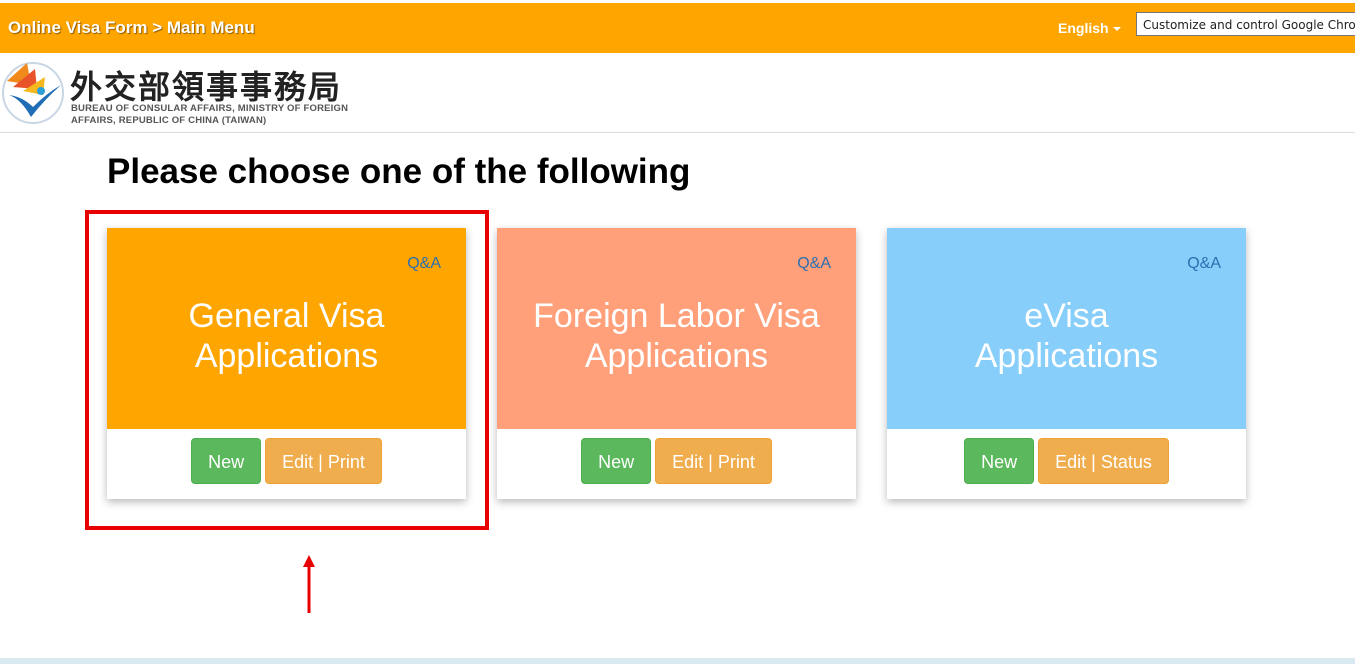 The height and width of the screenshot is (664, 1355). Describe the element at coordinates (1245, 24) in the screenshot. I see `chrome-tooltip: Customize and control Google Chrome` at that location.